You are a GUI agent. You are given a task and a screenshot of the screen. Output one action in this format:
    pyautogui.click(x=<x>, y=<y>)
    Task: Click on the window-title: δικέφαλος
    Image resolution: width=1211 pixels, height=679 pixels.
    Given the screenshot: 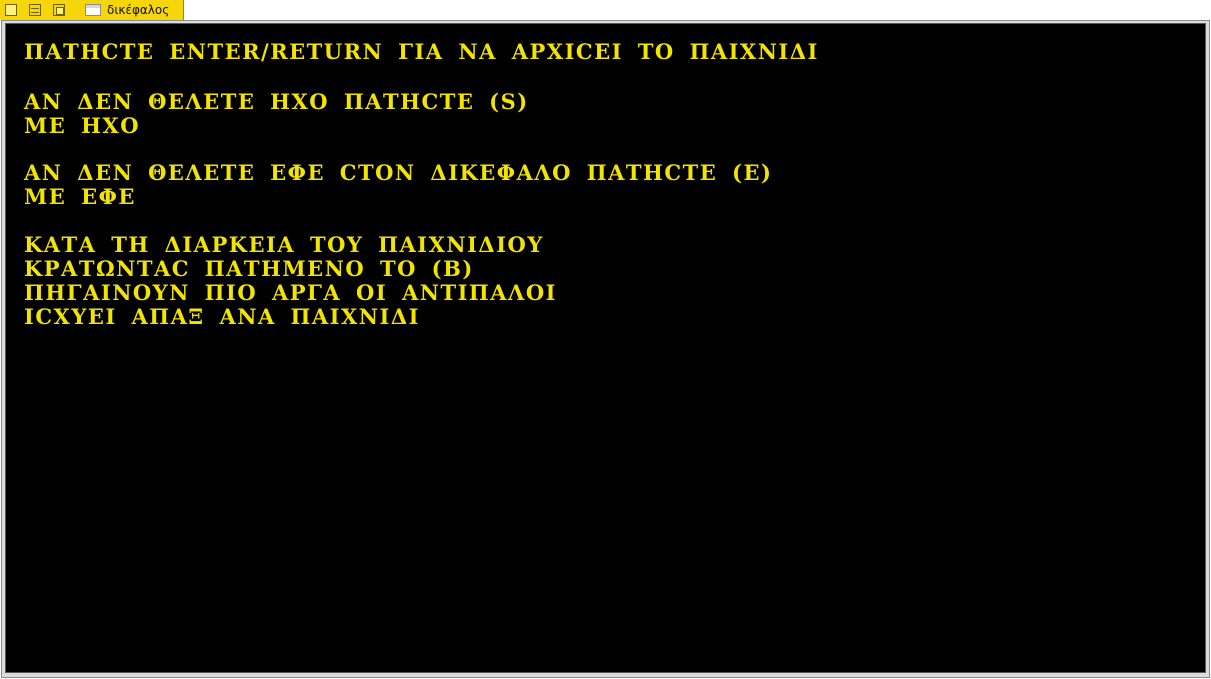 What is the action you would take?
    pyautogui.click(x=138, y=10)
    